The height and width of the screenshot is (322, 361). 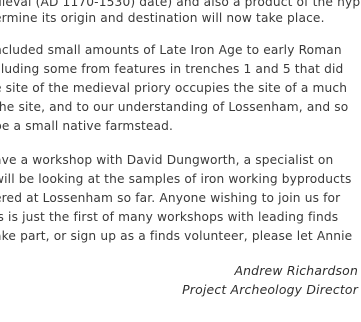 What do you see at coordinates (296, 270) in the screenshot?
I see `signature-name: Andrew Richardson` at bounding box center [296, 270].